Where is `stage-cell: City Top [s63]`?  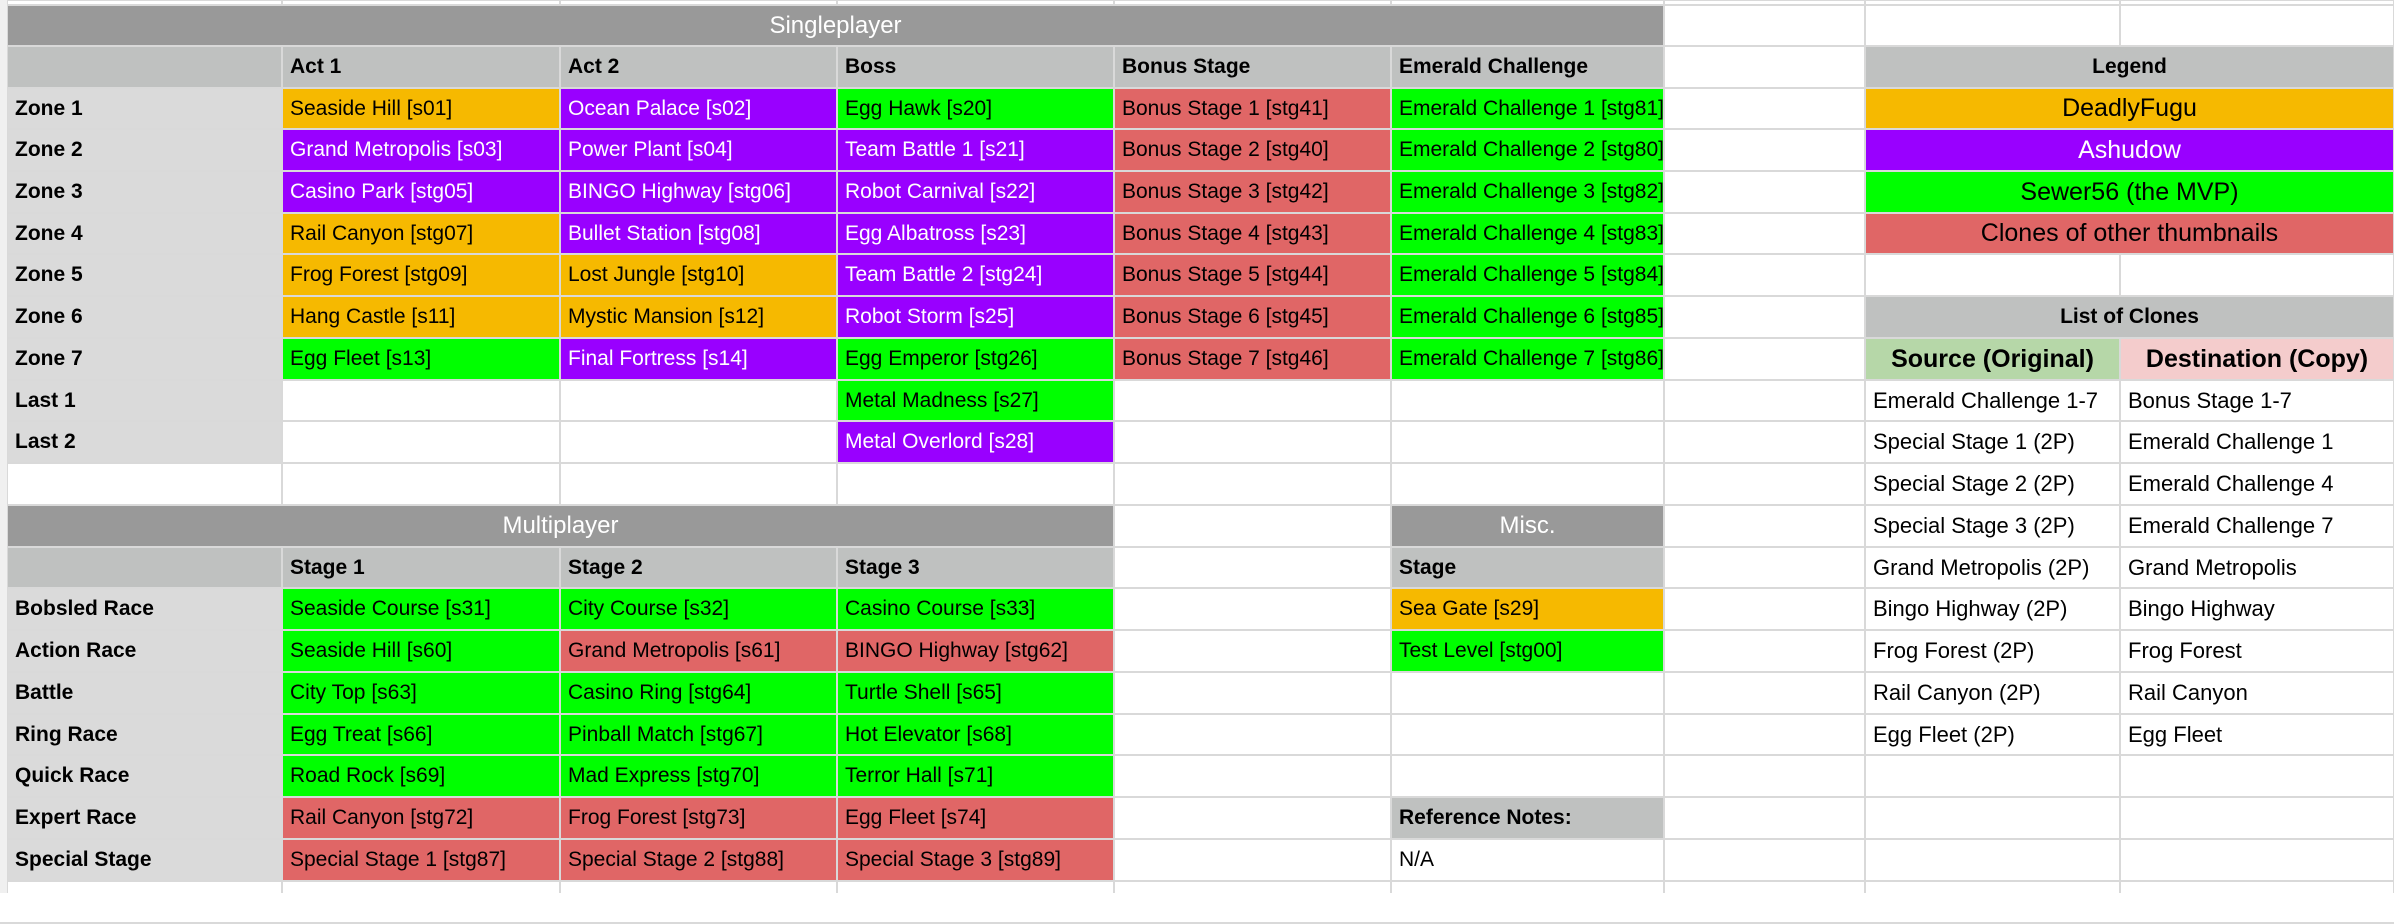 stage-cell: City Top [s63] is located at coordinates (421, 693).